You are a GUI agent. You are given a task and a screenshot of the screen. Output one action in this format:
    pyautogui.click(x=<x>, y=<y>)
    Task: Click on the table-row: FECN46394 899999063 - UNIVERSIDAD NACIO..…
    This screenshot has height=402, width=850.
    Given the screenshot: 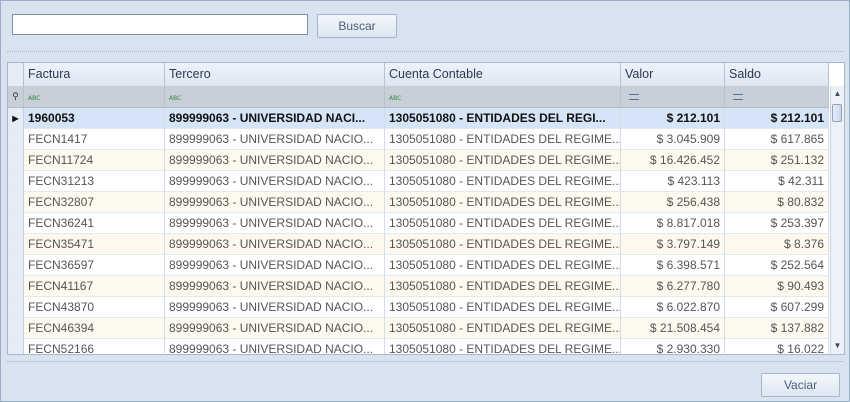 What is the action you would take?
    pyautogui.click(x=418, y=328)
    